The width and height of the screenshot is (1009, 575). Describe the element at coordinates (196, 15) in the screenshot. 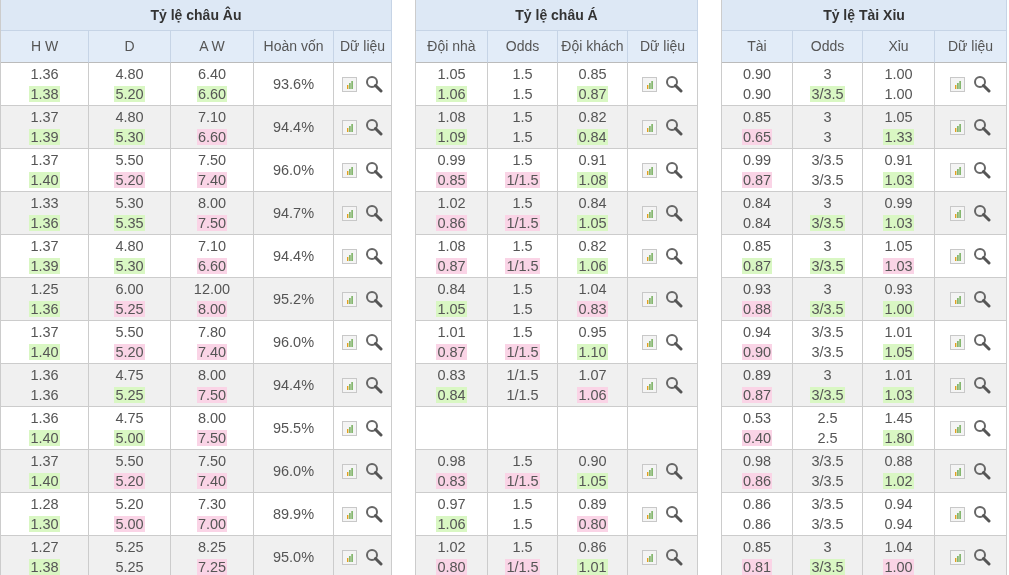

I see `table-title: Tỷ lệ châu Âu` at that location.